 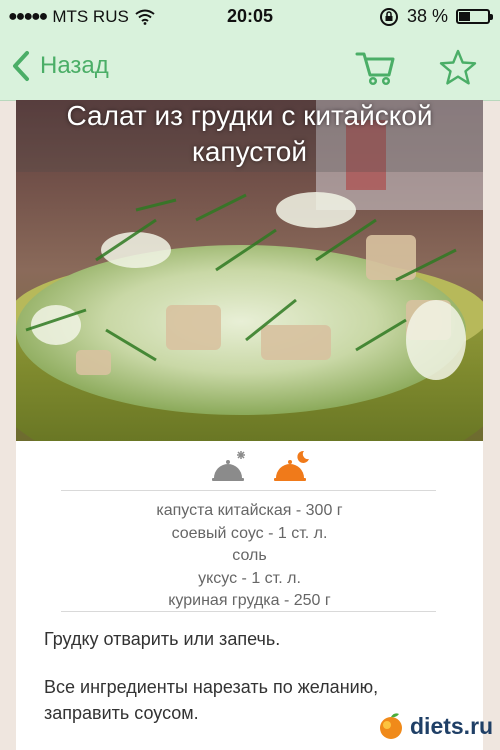 I want to click on cart-icon, so click(x=375, y=67).